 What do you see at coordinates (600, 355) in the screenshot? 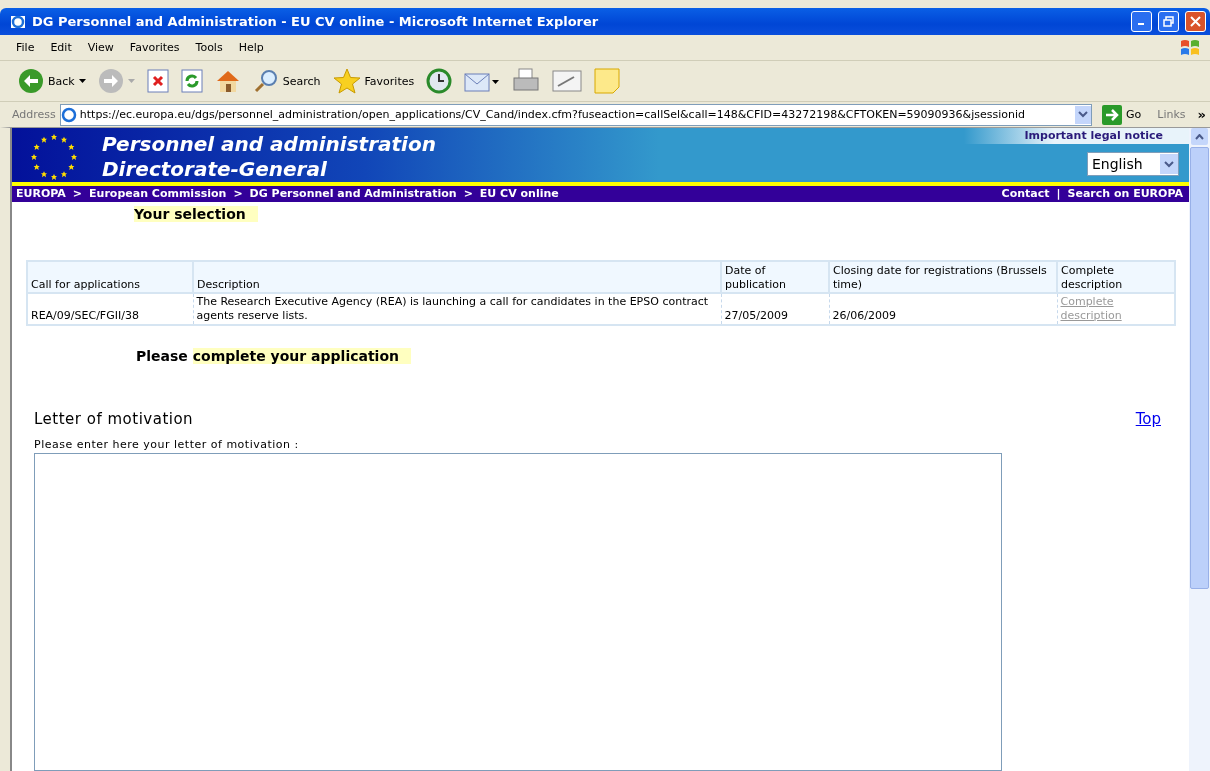
I see `section-heading: Please complete your application` at bounding box center [600, 355].